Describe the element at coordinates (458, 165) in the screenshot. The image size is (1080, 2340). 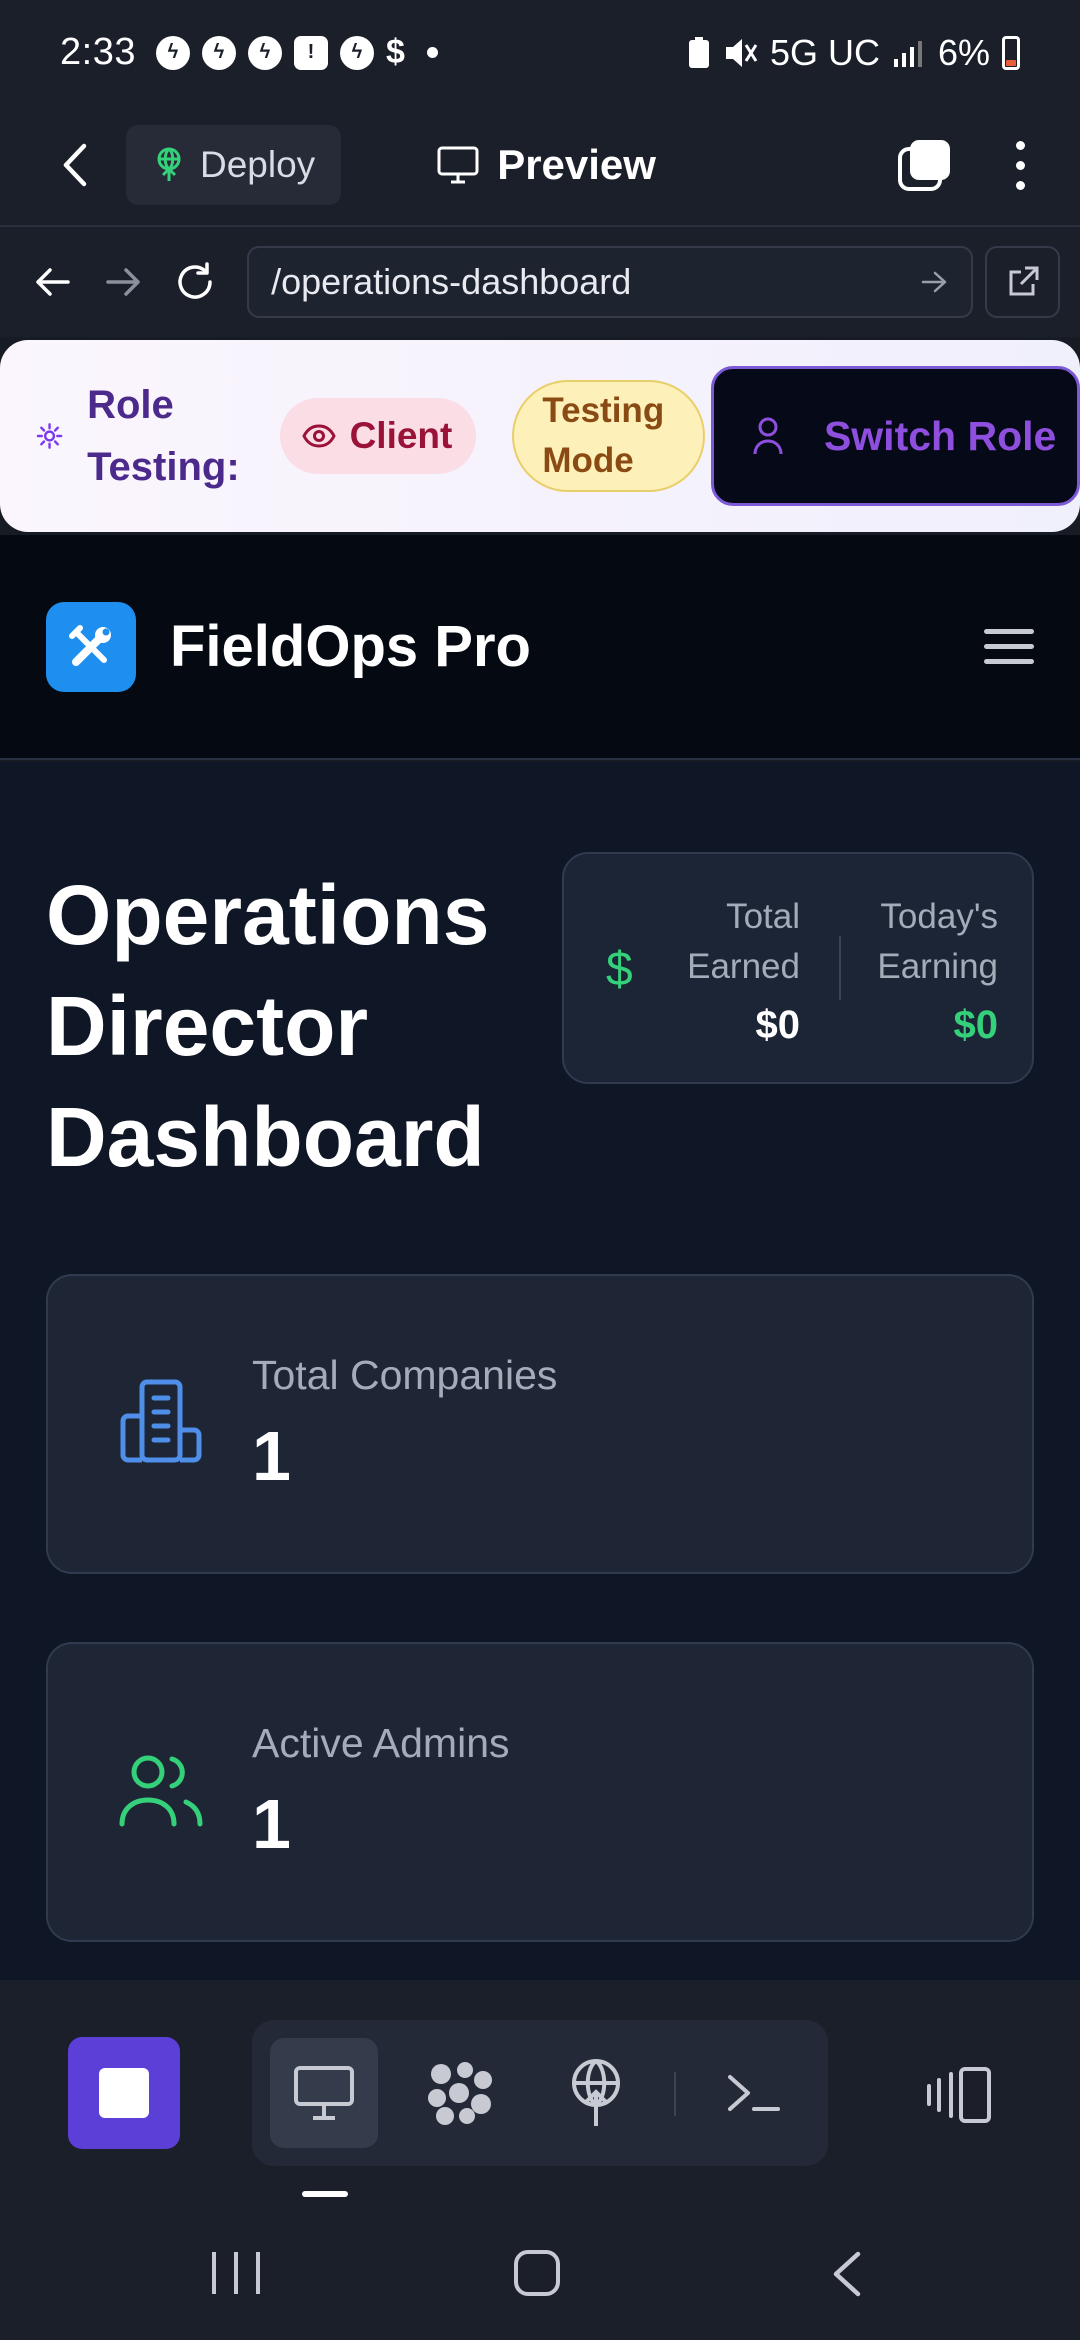
I see `monitor-icon` at that location.